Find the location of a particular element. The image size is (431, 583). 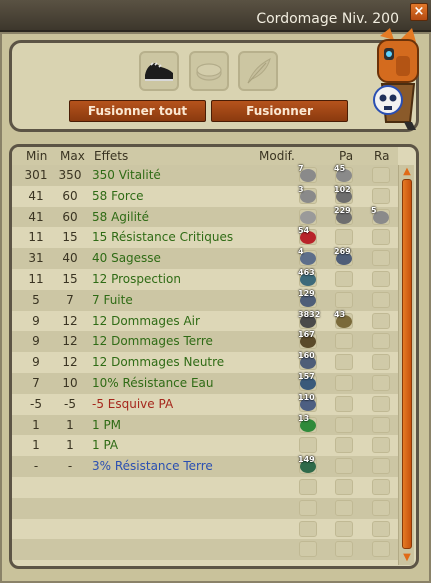

scroll-thumb is located at coordinates (407, 364).